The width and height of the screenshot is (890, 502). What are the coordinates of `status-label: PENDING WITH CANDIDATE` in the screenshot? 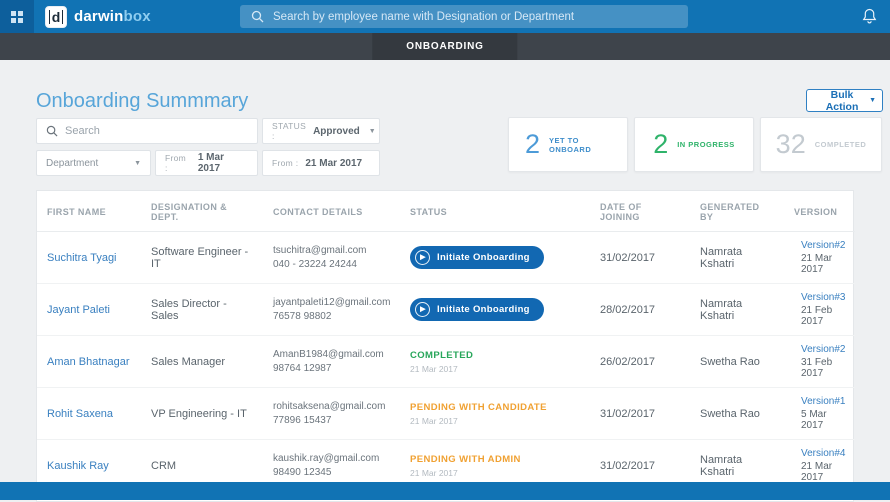 It's located at (478, 407).